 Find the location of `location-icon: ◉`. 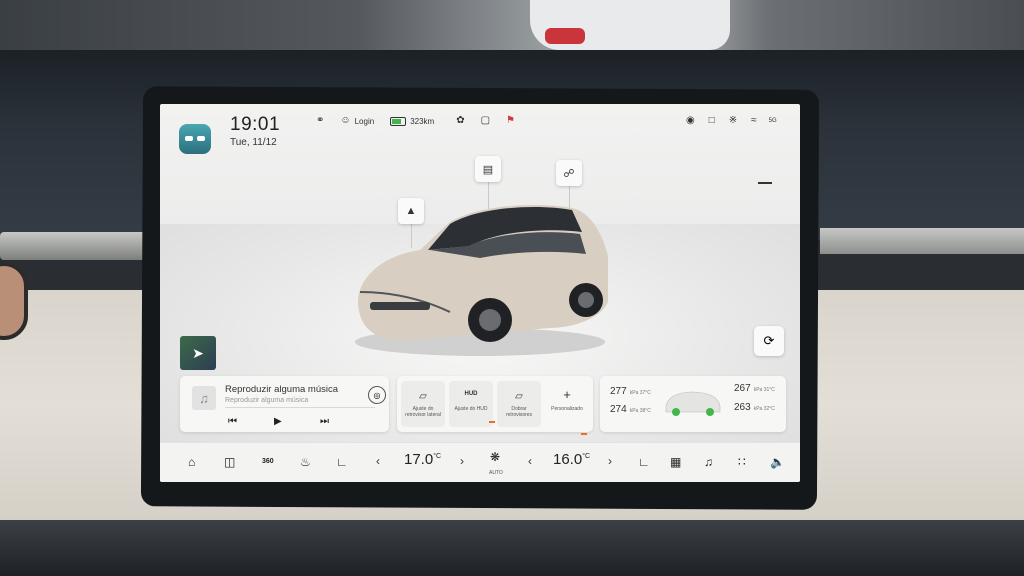

location-icon: ◉ is located at coordinates (690, 120).